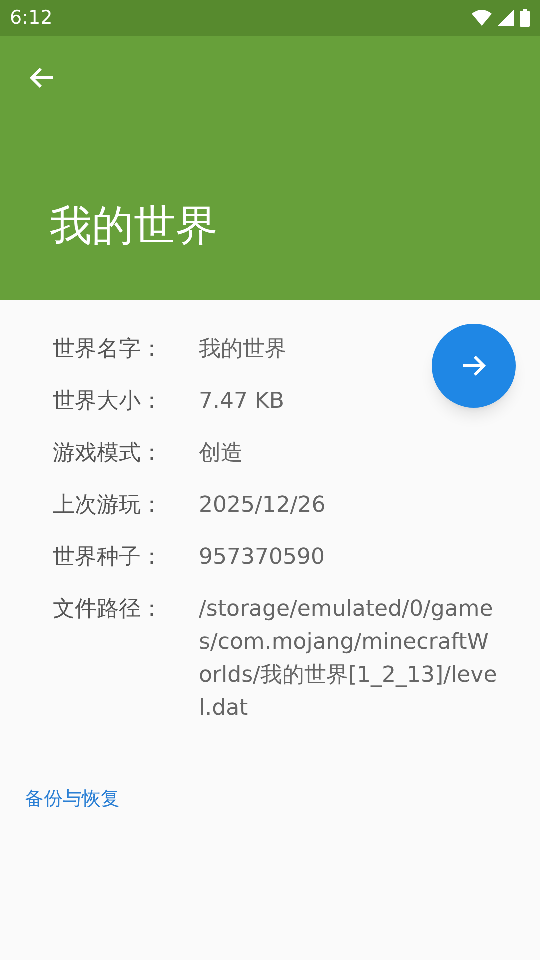 The image size is (540, 960). Describe the element at coordinates (108, 610) in the screenshot. I see `detail-label: 文件路径：` at that location.